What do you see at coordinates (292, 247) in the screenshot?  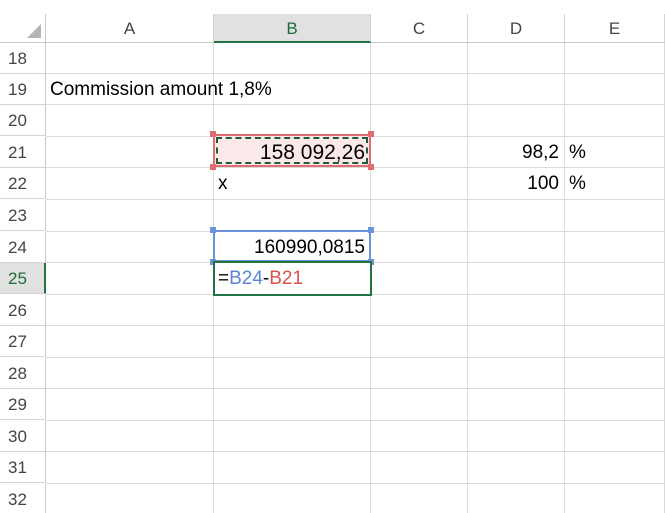 I see `cell-b24: 160990,0815` at bounding box center [292, 247].